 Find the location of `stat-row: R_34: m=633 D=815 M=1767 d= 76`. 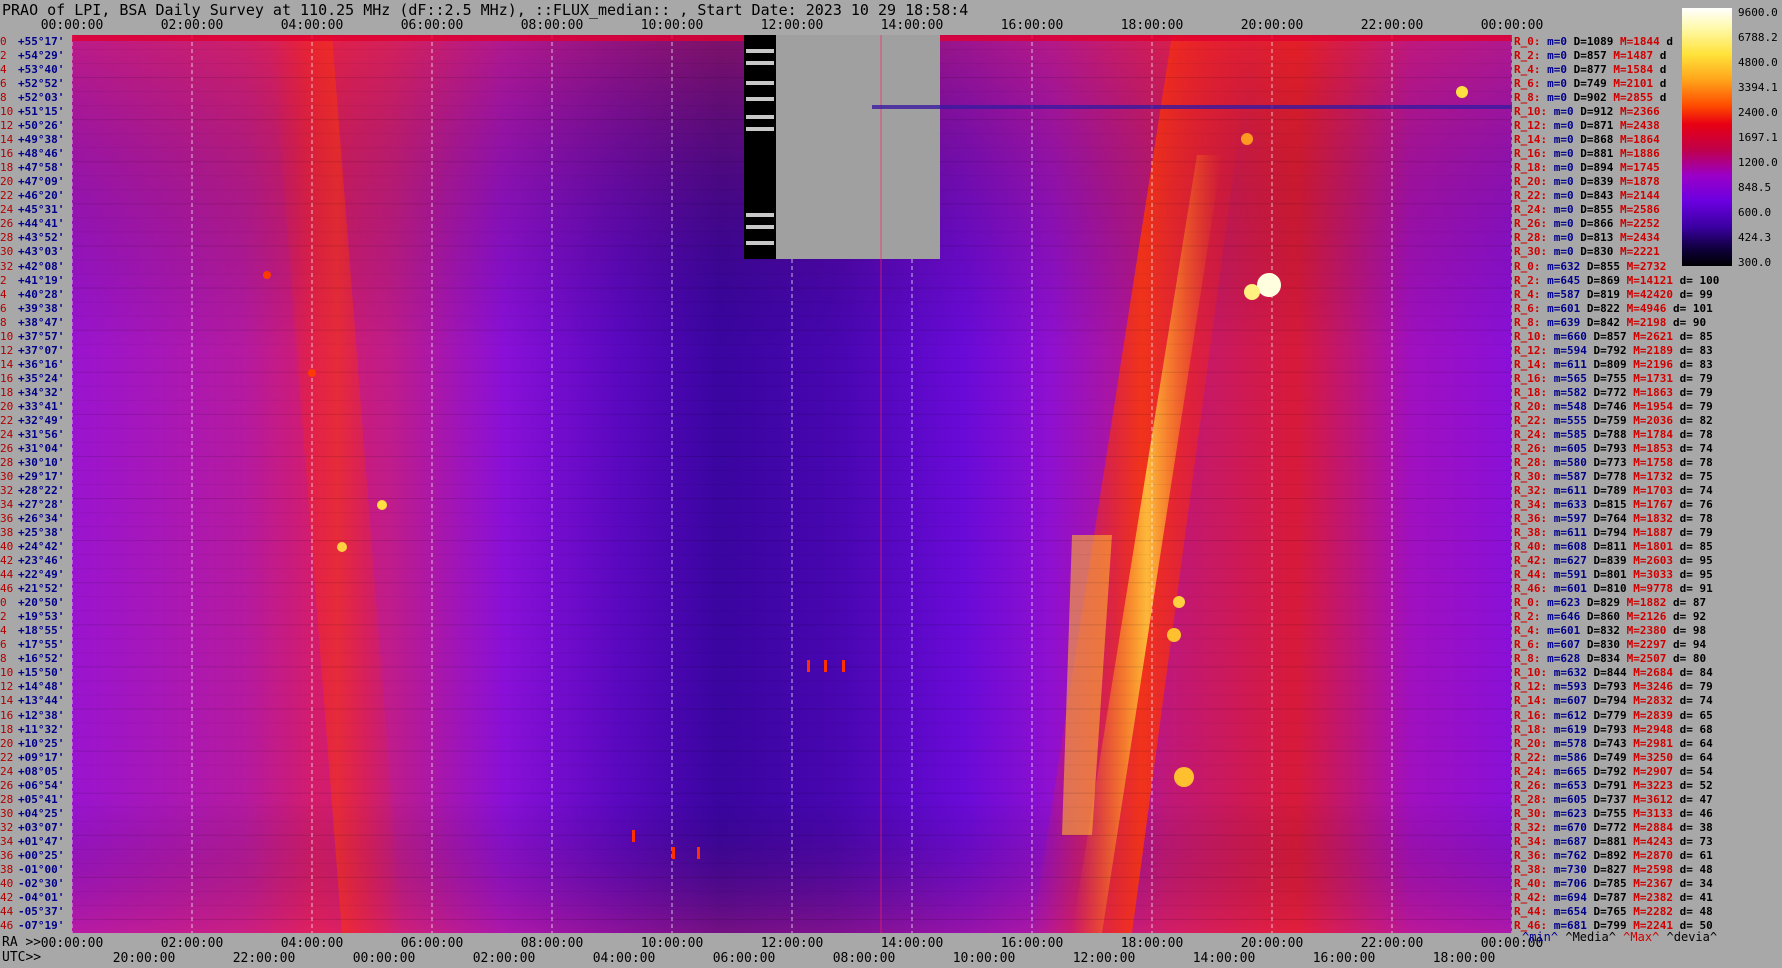

stat-row: R_34: m=633 D=815 M=1767 d= 76 is located at coordinates (1613, 505).